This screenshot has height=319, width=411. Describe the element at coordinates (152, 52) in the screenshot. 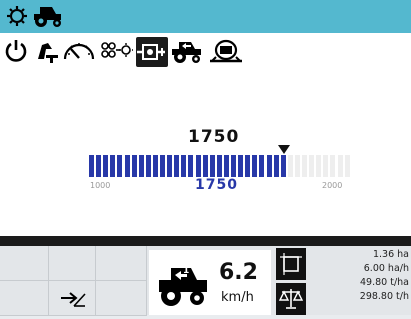

I see `gearbox-icon` at that location.